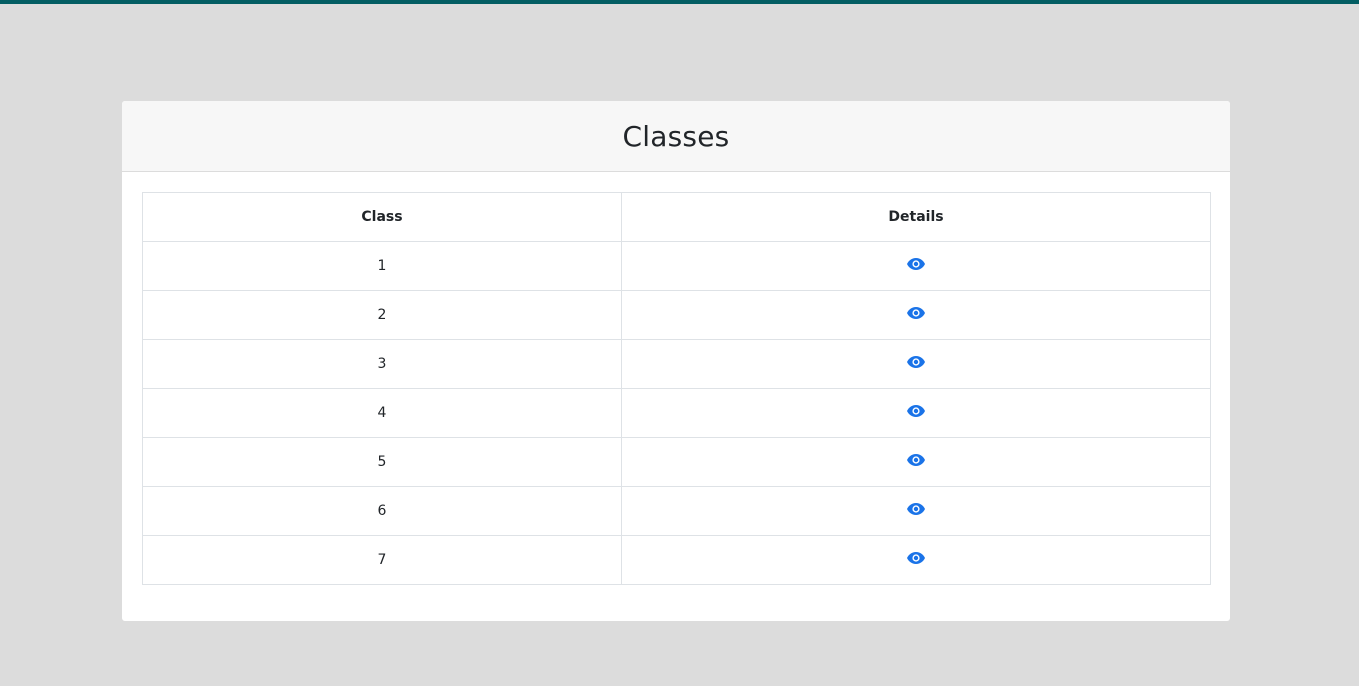  I want to click on table-header-row: Class Details, so click(676, 217).